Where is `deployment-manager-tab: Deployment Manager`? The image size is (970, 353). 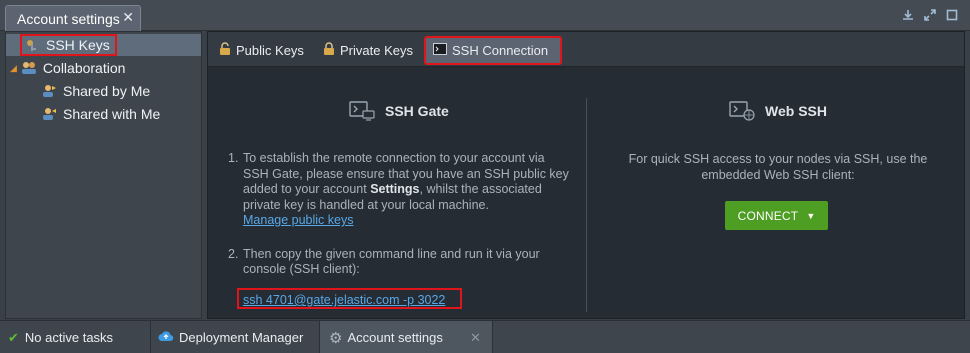
deployment-manager-tab: Deployment Manager is located at coordinates (230, 337).